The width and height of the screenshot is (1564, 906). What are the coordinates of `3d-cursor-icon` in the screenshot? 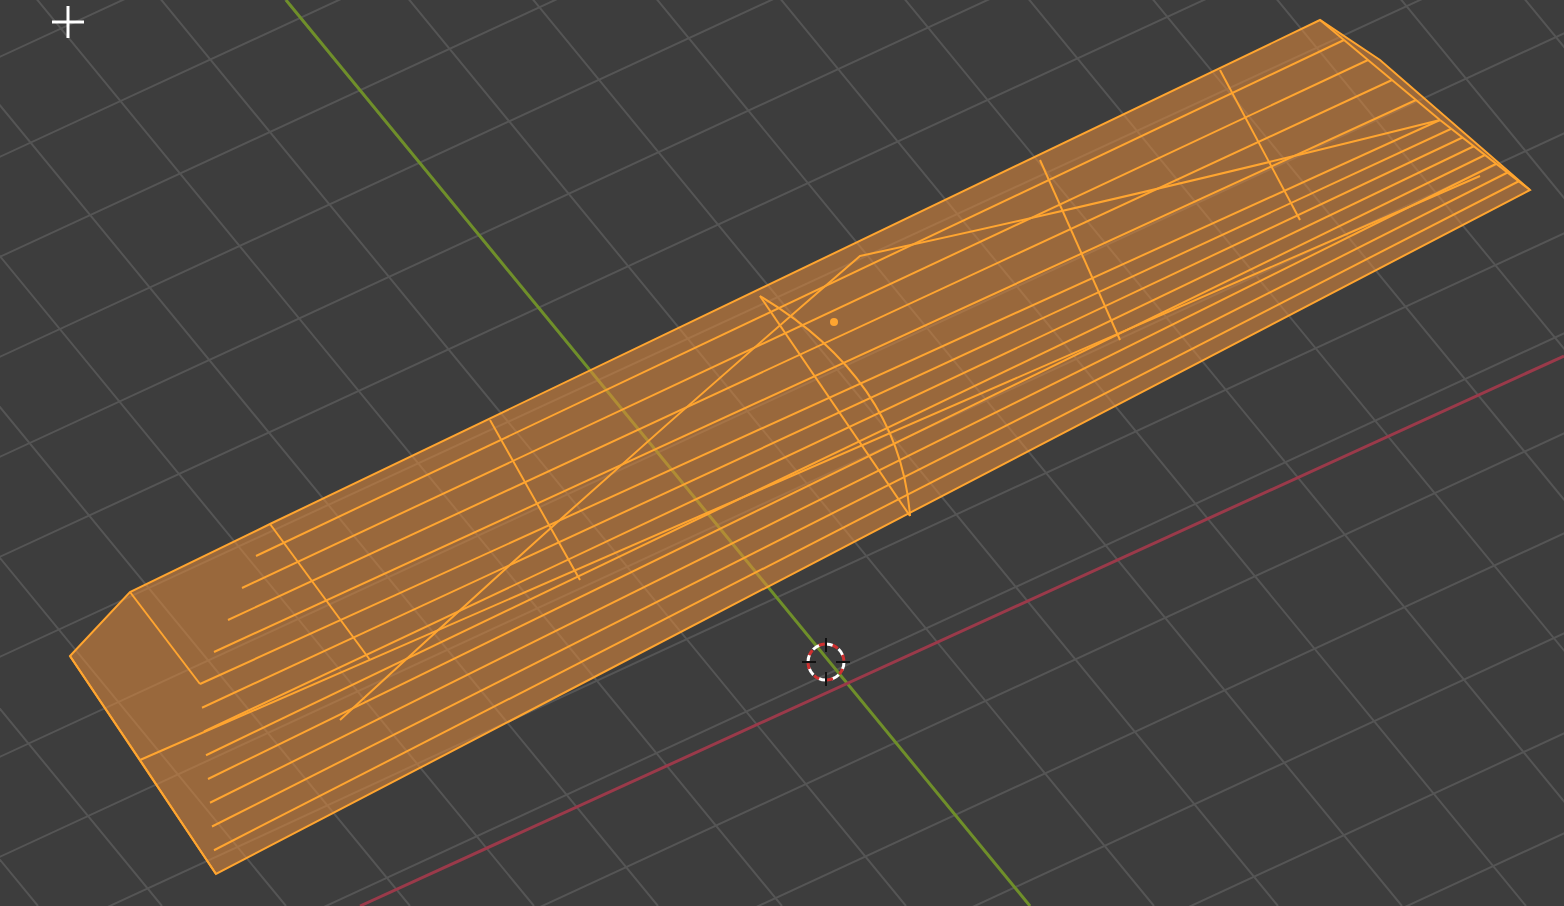 It's located at (826, 662).